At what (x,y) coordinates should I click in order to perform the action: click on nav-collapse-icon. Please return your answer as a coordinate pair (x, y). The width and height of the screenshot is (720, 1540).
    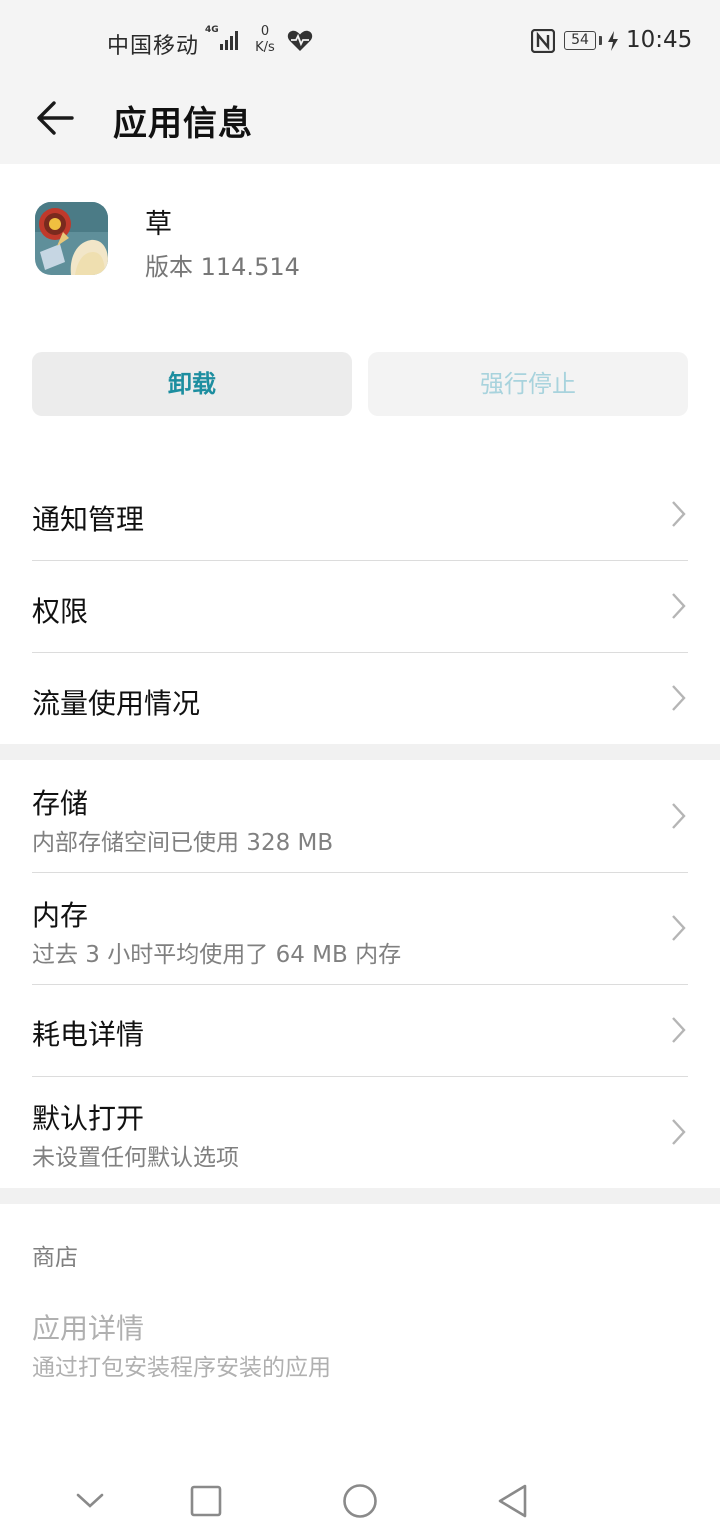
    Looking at the image, I should click on (90, 1500).